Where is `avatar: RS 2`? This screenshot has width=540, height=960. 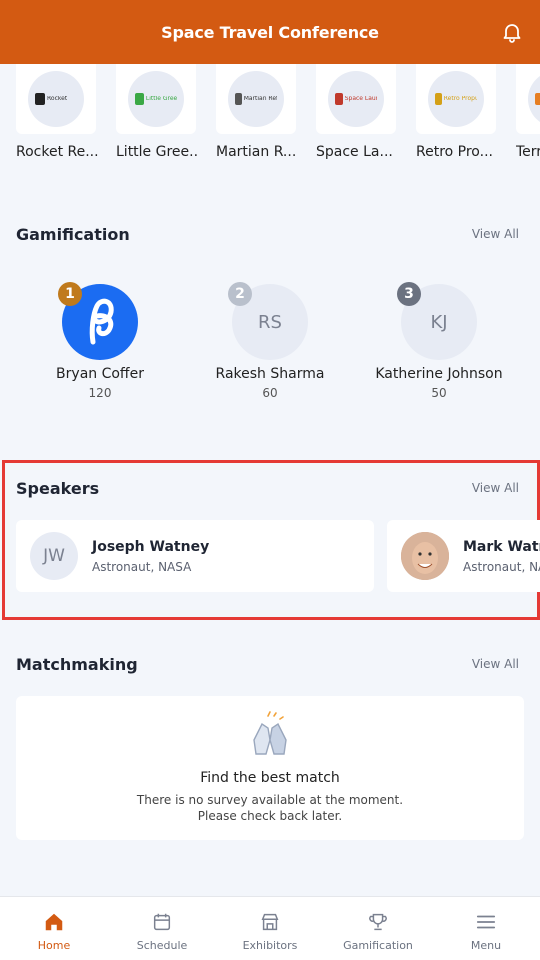 avatar: RS 2 is located at coordinates (268, 321).